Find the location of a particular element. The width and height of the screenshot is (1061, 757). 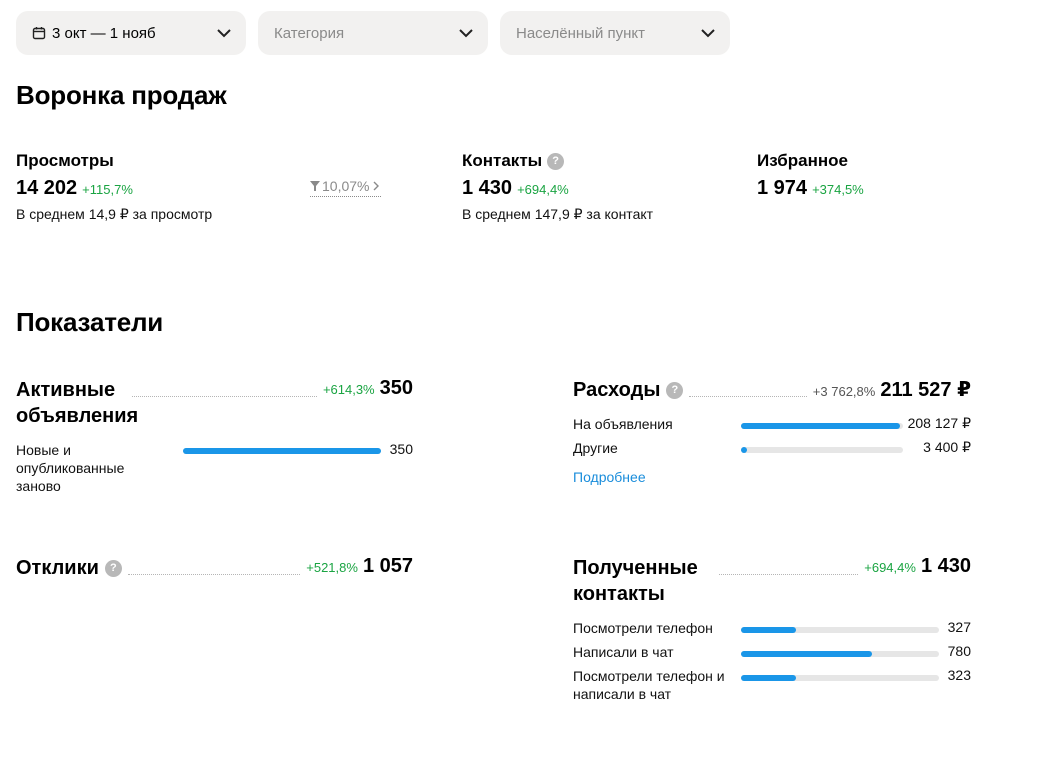

views-avg: В среднем 14,9 ₽ за просмотр is located at coordinates (114, 214).